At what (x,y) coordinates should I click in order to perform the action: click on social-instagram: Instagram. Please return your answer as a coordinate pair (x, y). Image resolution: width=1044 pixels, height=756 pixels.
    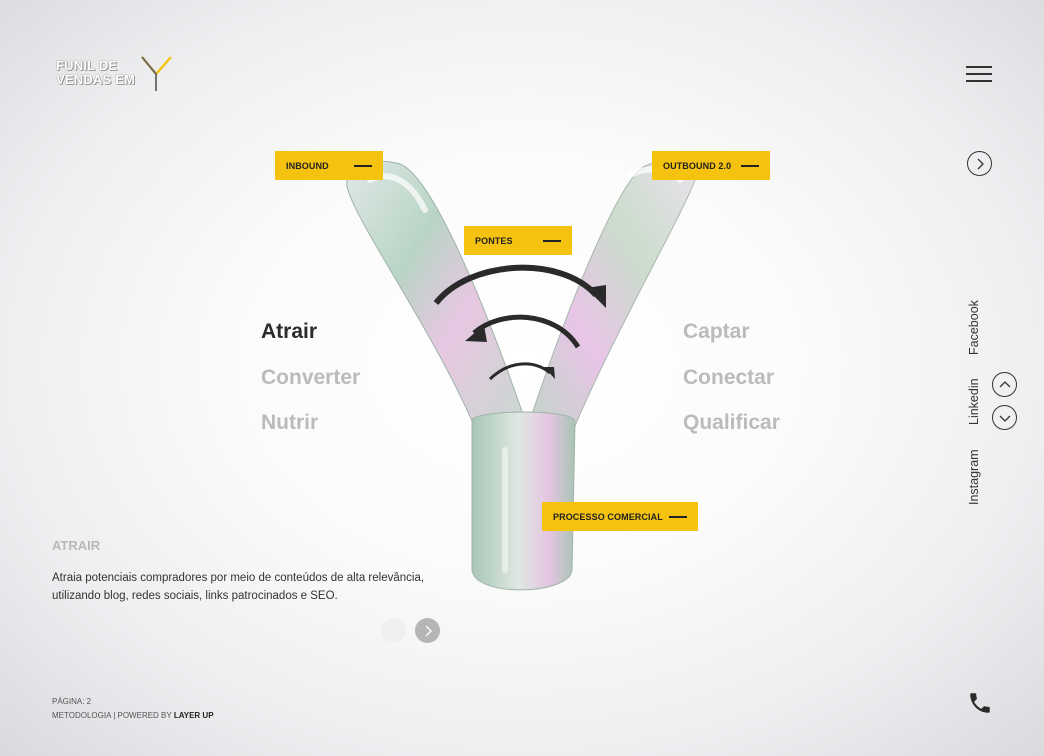
    Looking at the image, I should click on (974, 477).